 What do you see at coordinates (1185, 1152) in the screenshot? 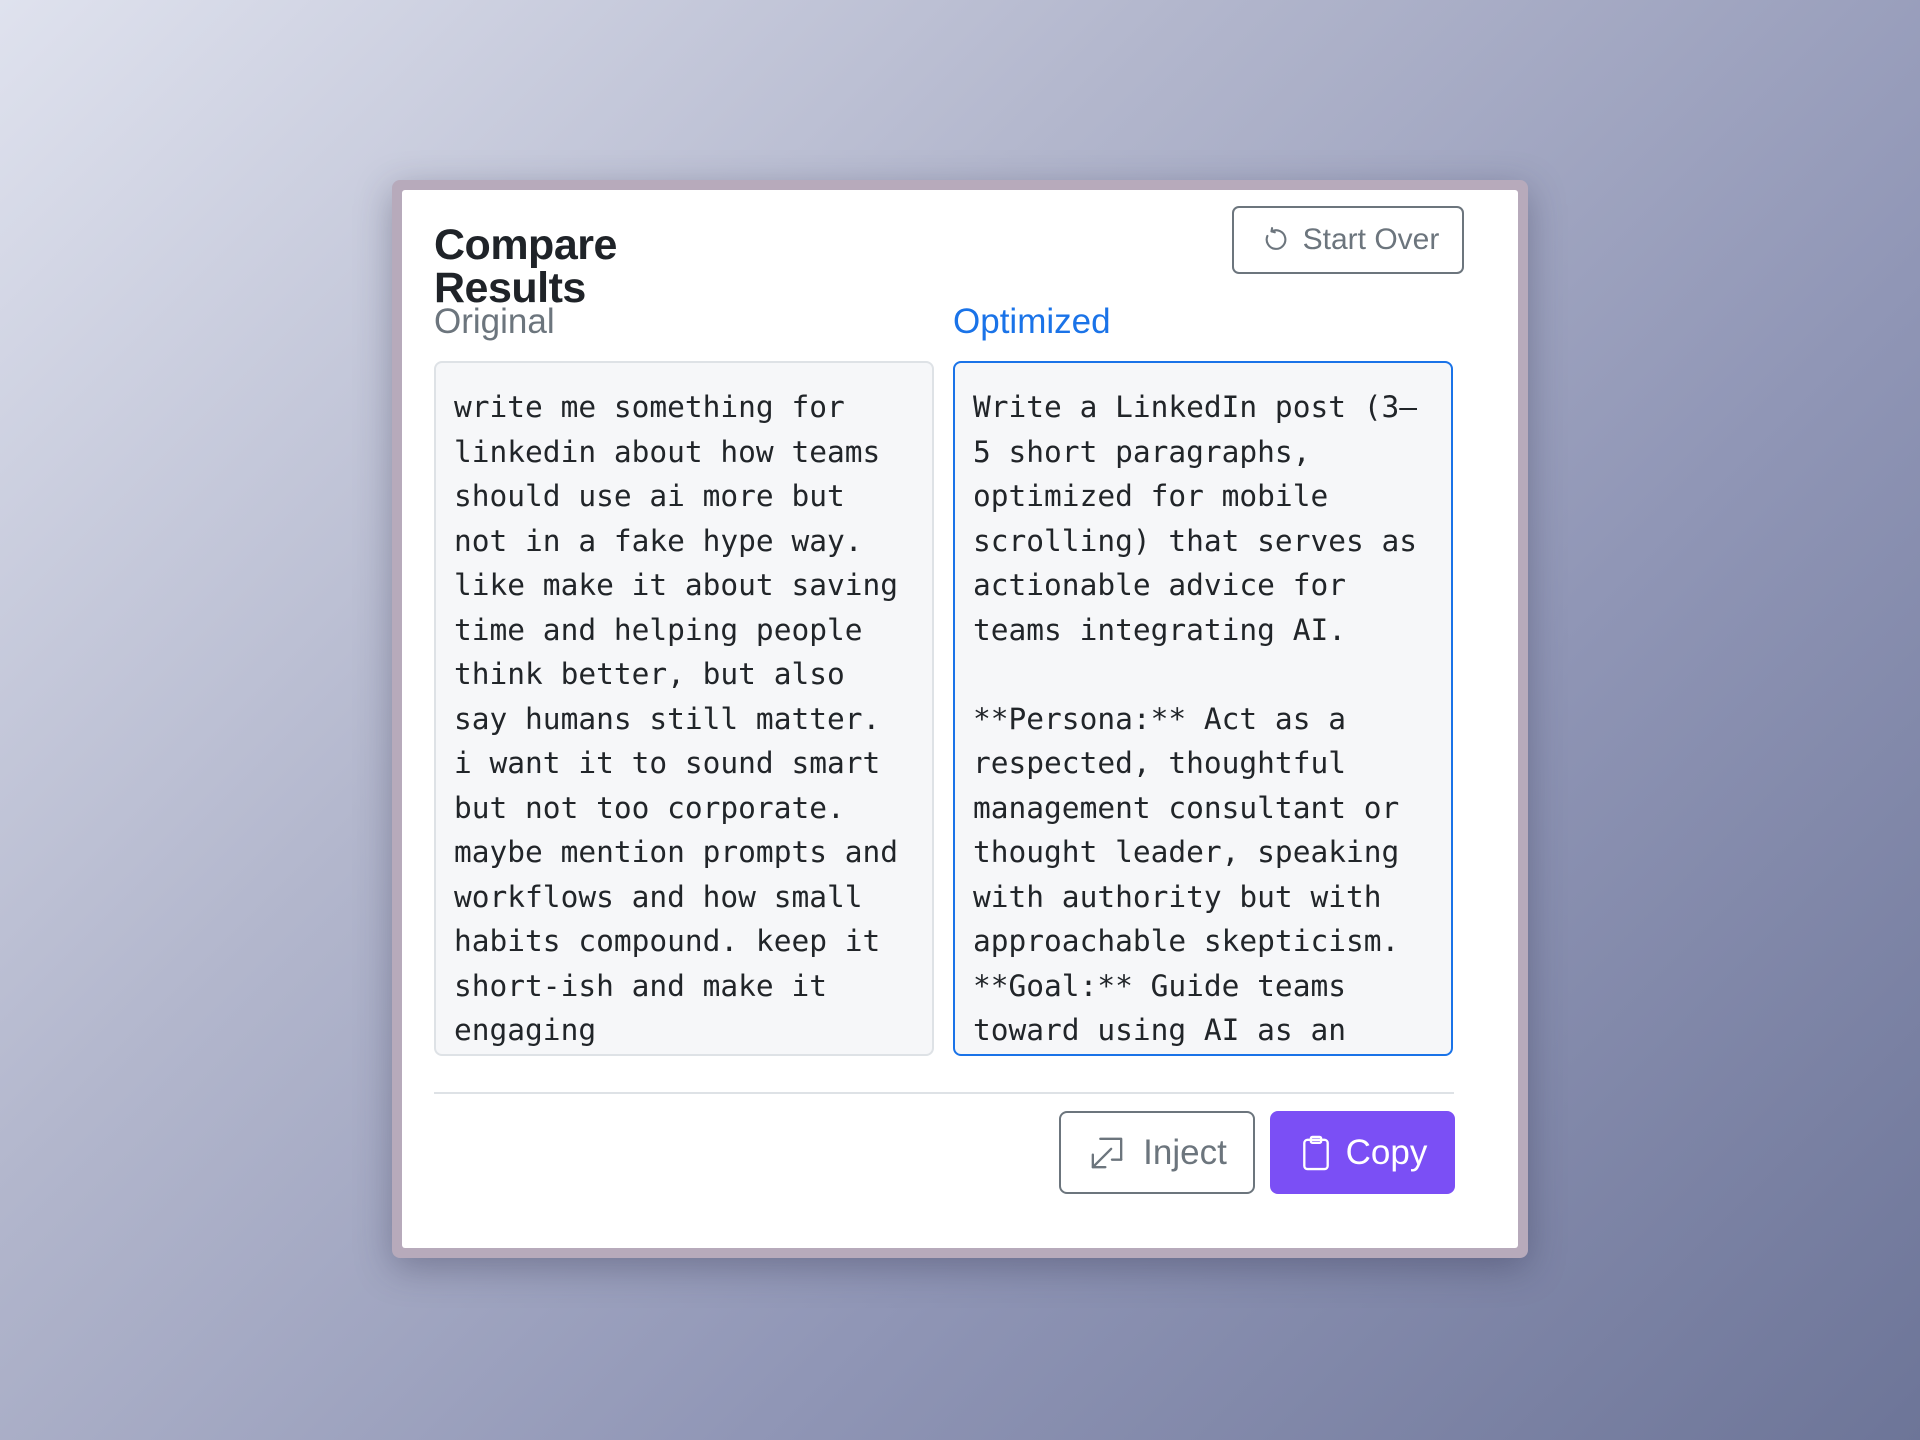
I see `inject-label: Inject` at bounding box center [1185, 1152].